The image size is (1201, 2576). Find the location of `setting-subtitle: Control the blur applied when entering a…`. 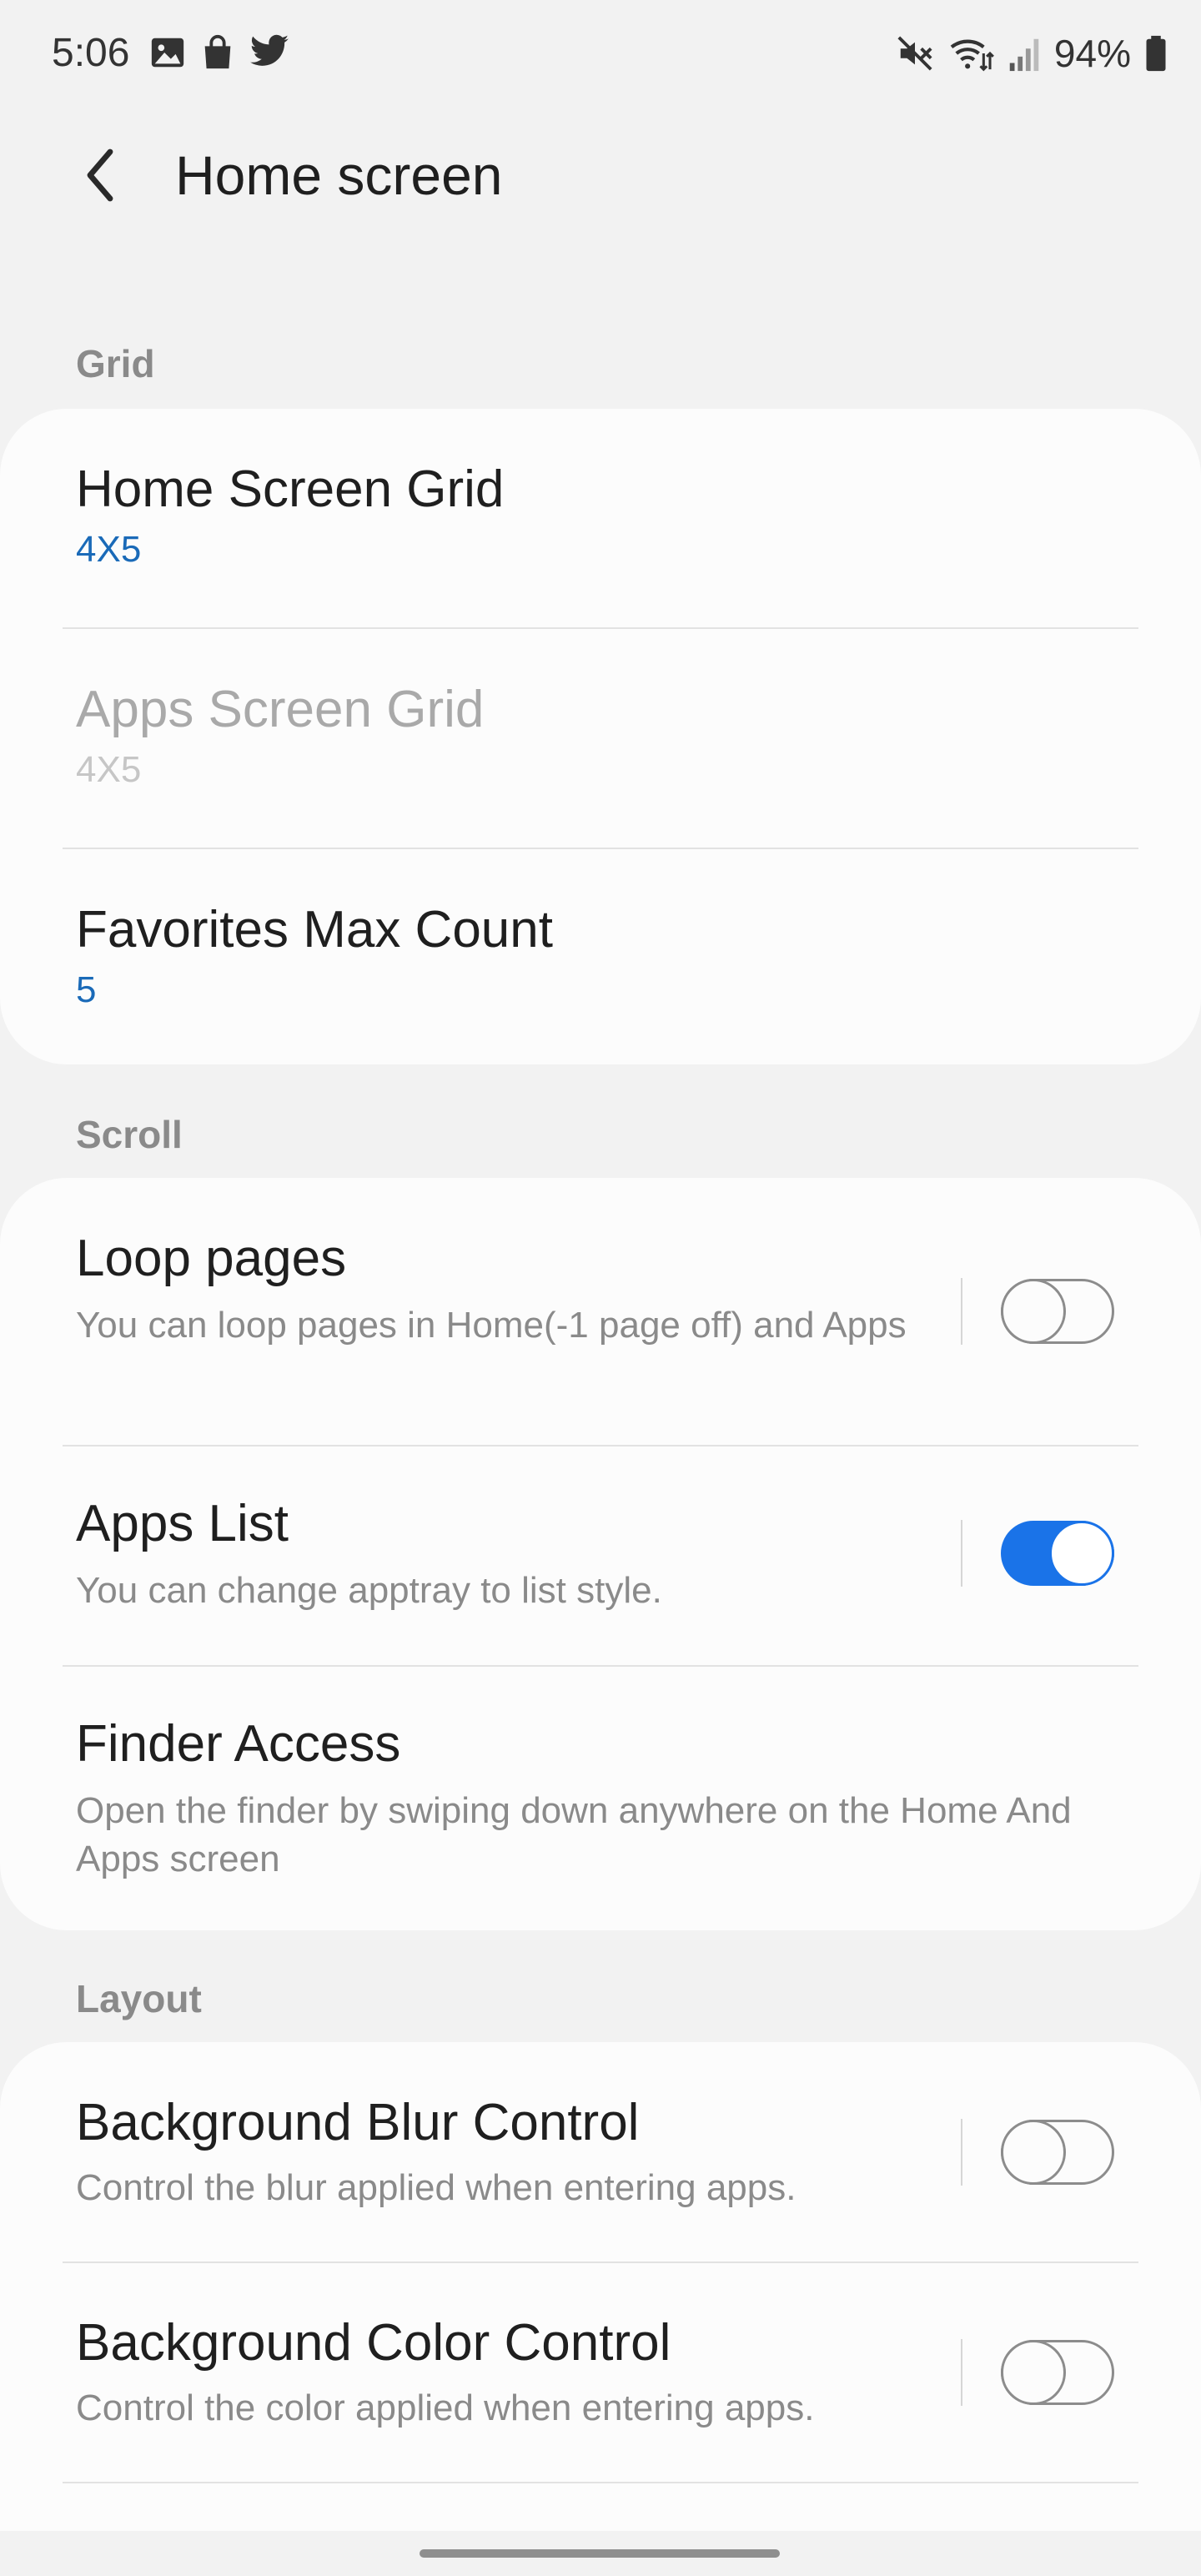

setting-subtitle: Control the blur applied when entering a… is located at coordinates (436, 2187).